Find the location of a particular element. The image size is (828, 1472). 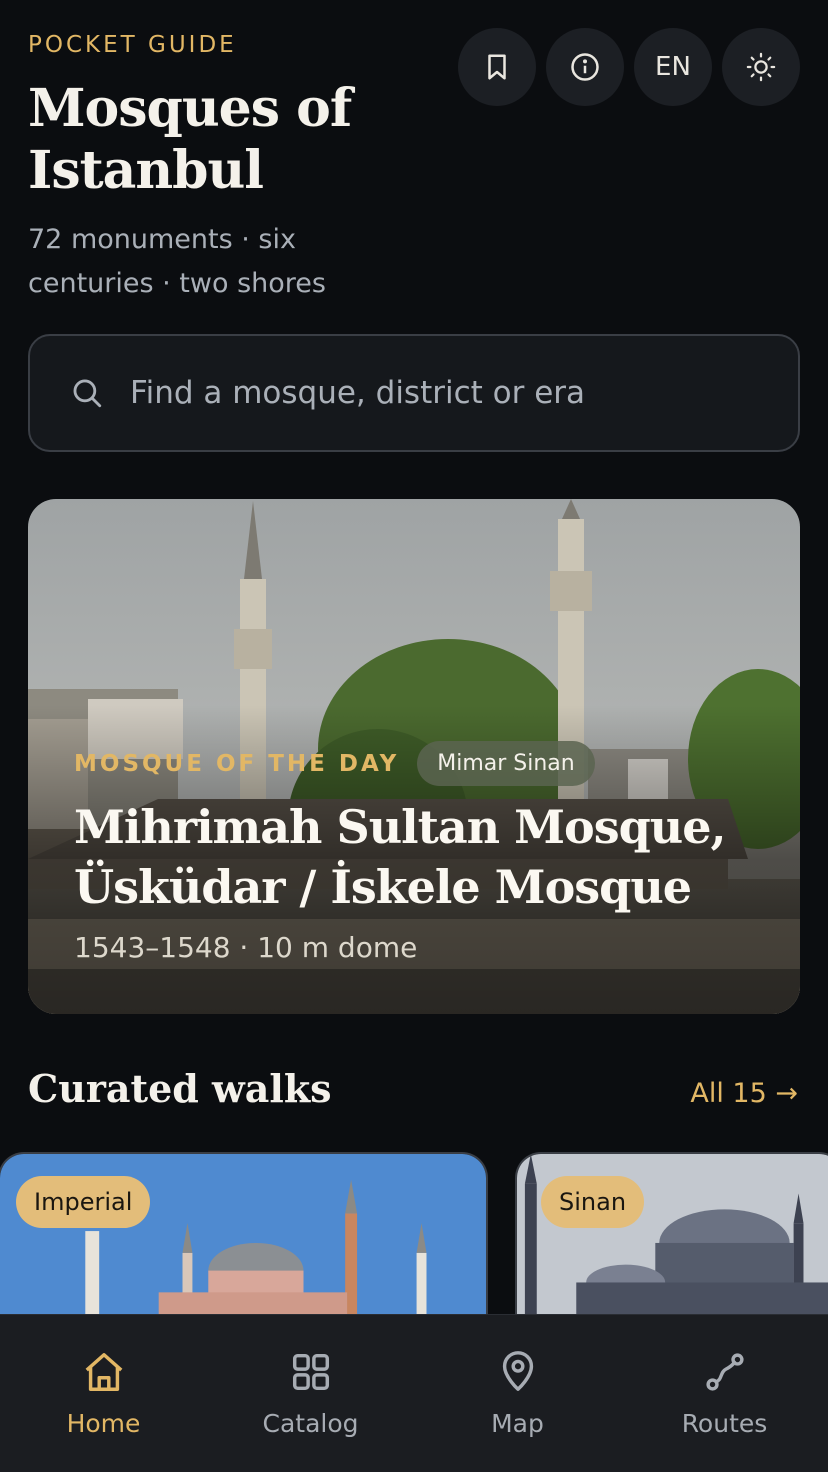

language-button: EN is located at coordinates (673, 67).